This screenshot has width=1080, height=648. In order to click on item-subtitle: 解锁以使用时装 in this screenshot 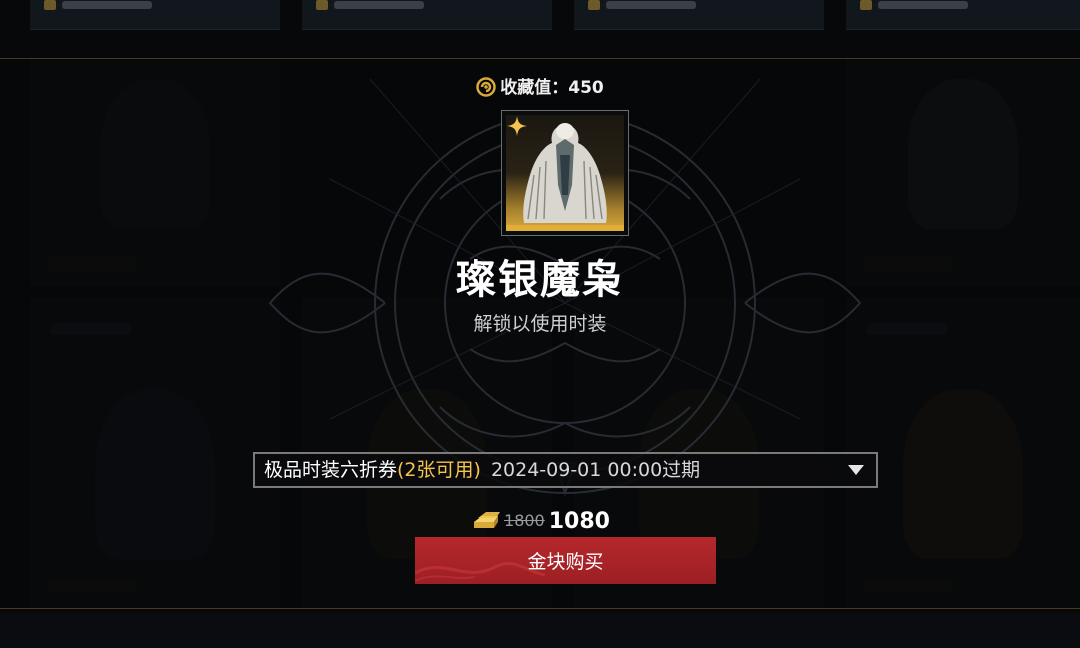, I will do `click(540, 324)`.